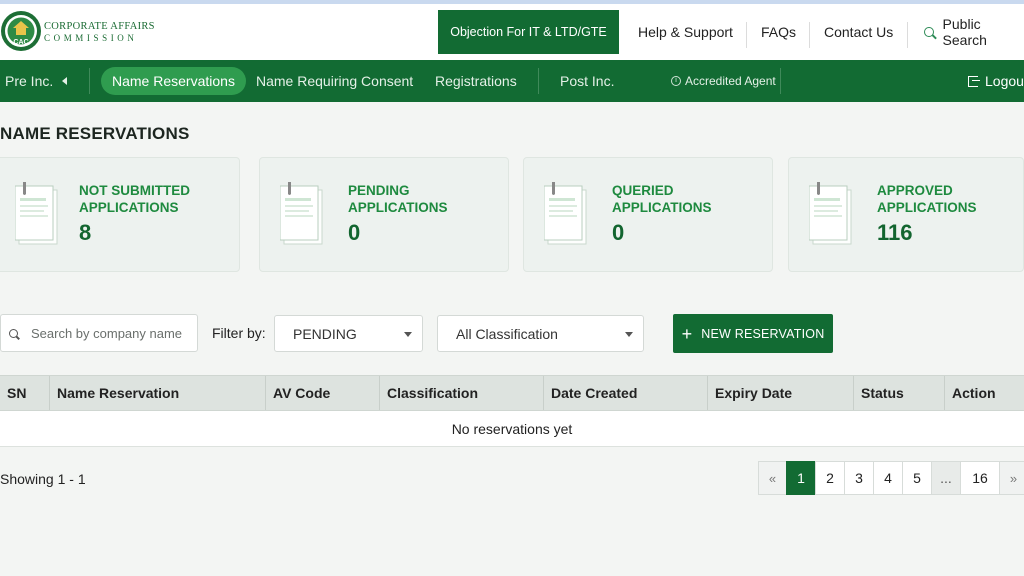 This screenshot has width=1024, height=576. I want to click on brand-name: CORPORATE AFFAIRS COMMISSION, so click(99, 32).